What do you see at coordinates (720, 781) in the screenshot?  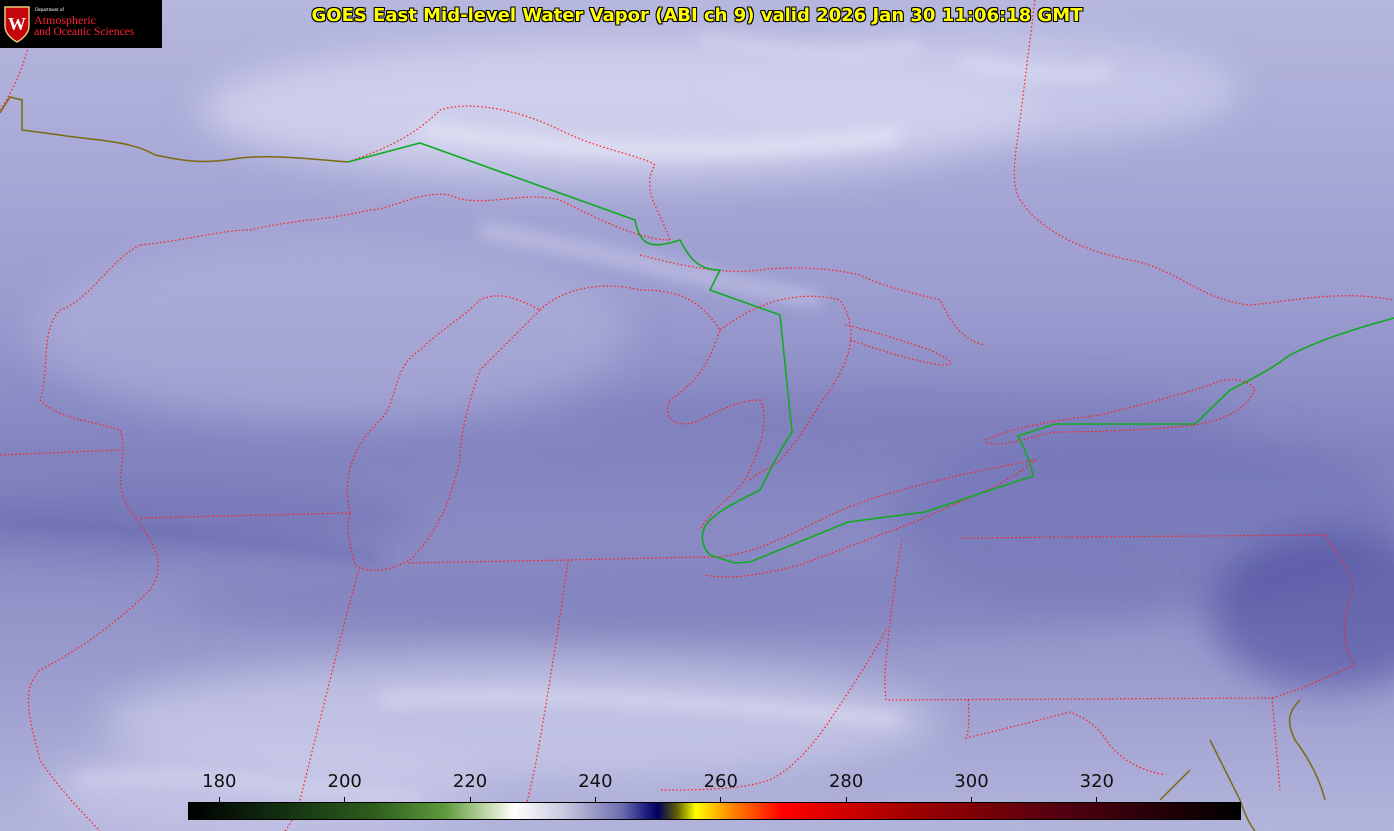 I see `colorbar-tick-label: 260` at bounding box center [720, 781].